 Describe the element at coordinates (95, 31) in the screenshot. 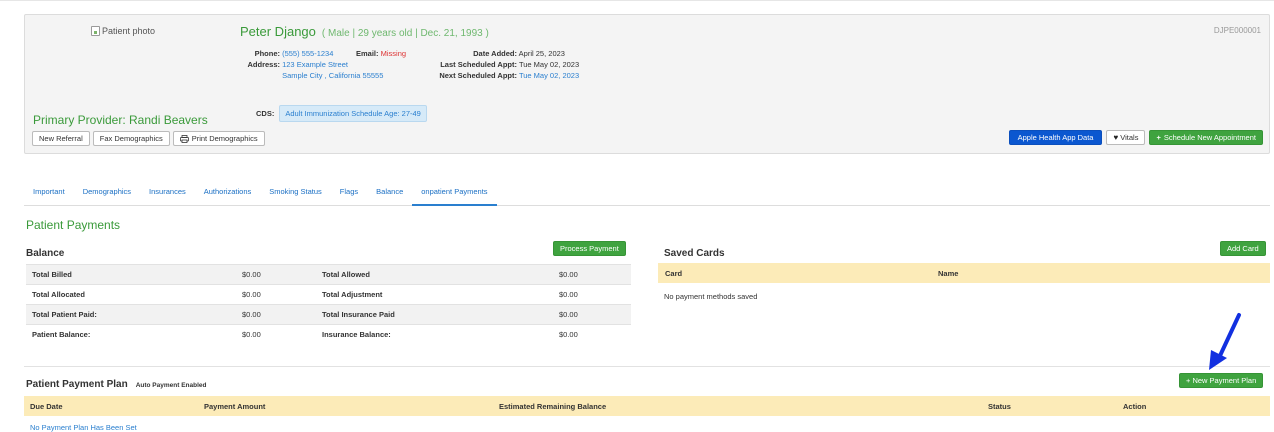

I see `broken-image-icon` at that location.